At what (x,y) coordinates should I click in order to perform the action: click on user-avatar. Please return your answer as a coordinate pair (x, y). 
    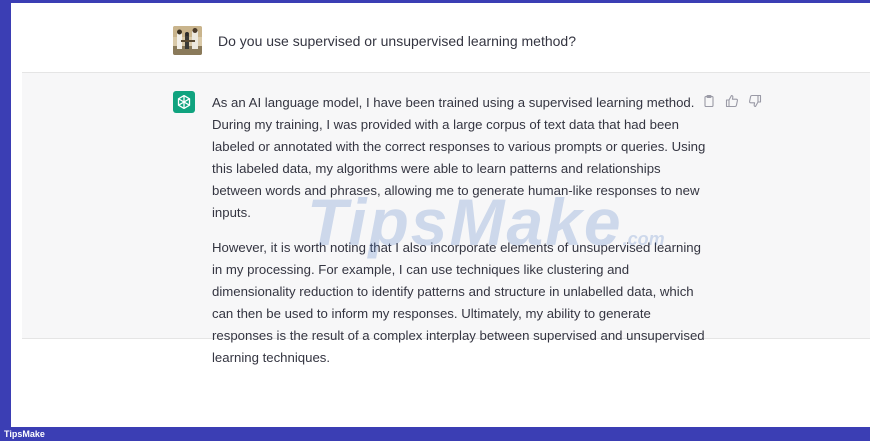
    Looking at the image, I should click on (187, 40).